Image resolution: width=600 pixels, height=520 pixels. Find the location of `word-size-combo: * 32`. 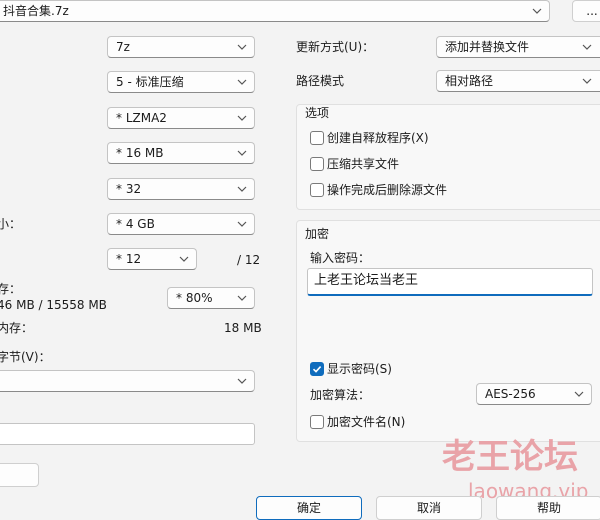

word-size-combo: * 32 is located at coordinates (181, 189).